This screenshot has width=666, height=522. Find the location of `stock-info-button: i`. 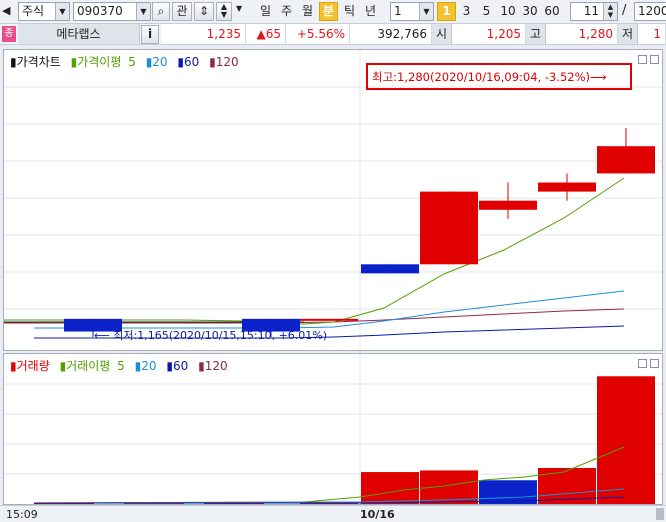

stock-info-button: i is located at coordinates (150, 34).